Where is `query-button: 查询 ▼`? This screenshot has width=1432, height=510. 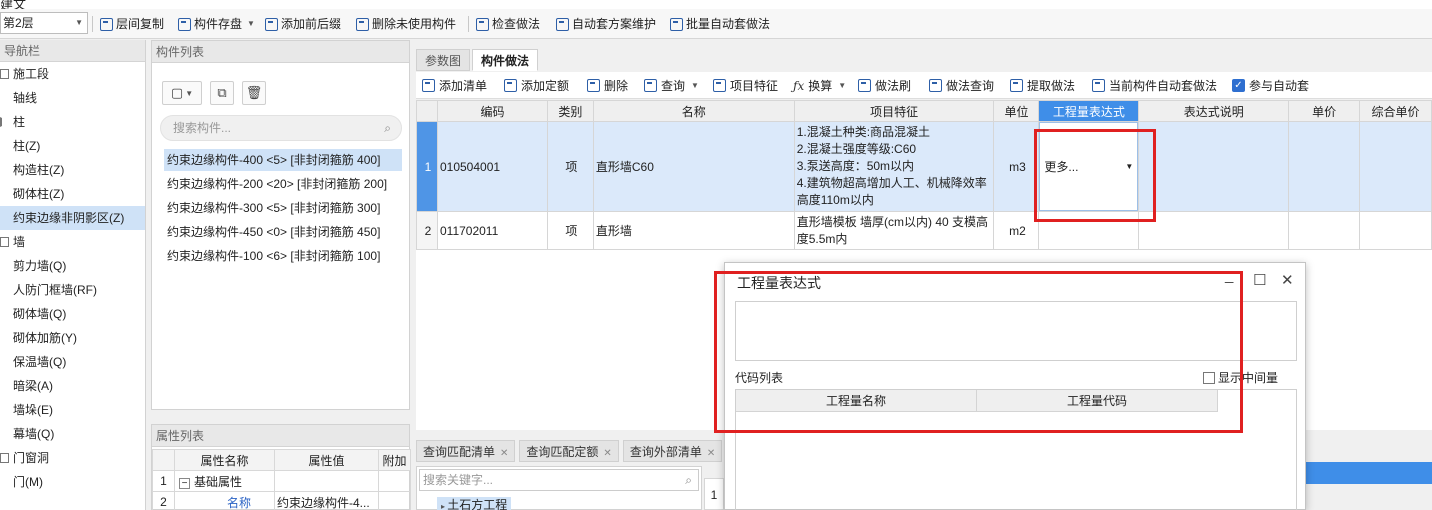
query-button: 查询 ▼ is located at coordinates (671, 85).